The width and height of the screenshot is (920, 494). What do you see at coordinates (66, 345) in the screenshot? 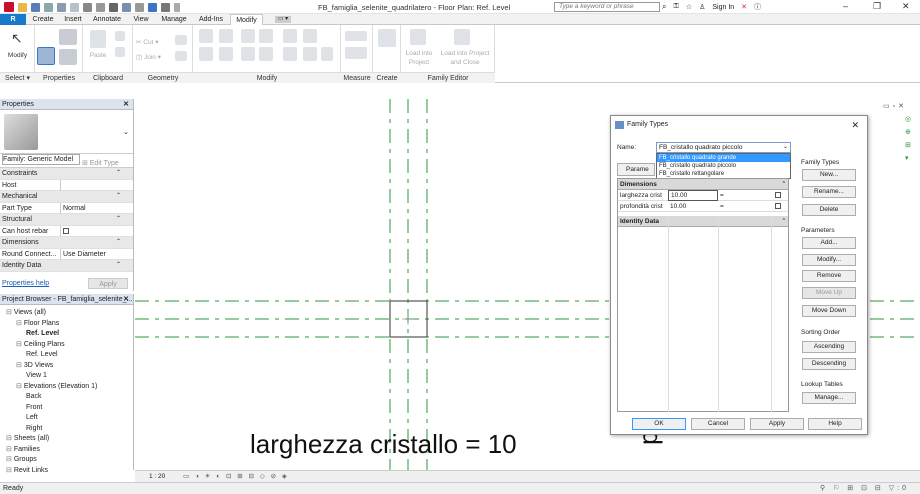
I see `browser-tree-item: ⊟ Ceiling Plans` at bounding box center [66, 345].